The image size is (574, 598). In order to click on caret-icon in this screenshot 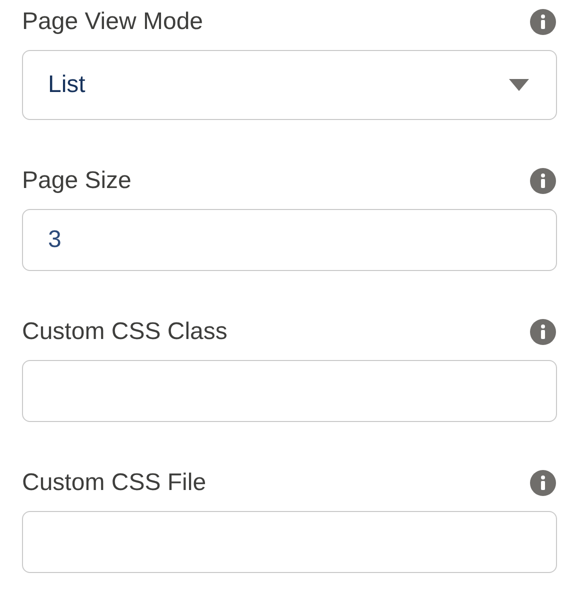, I will do `click(519, 85)`.